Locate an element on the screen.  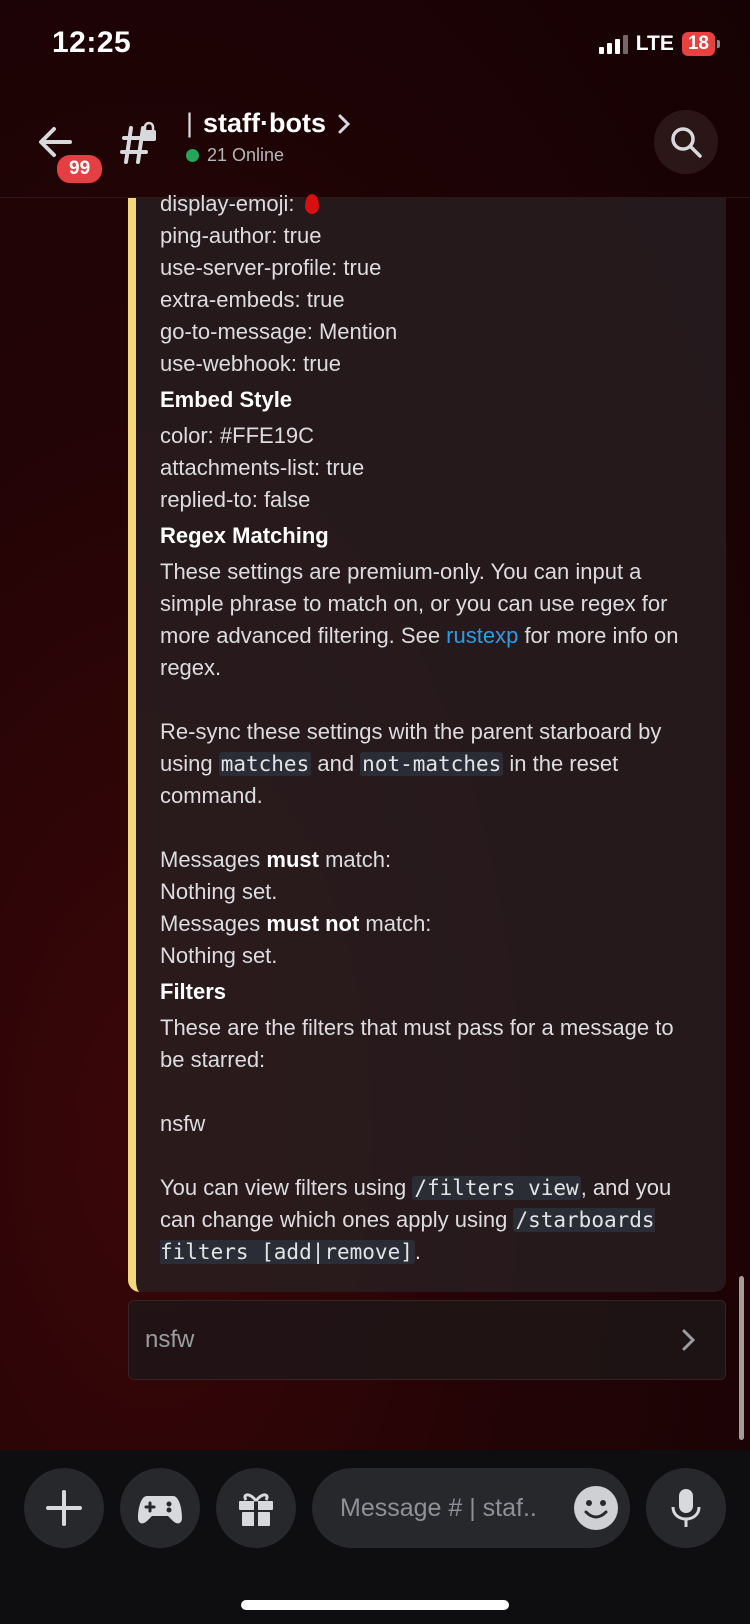
voice-message-button is located at coordinates (686, 1508).